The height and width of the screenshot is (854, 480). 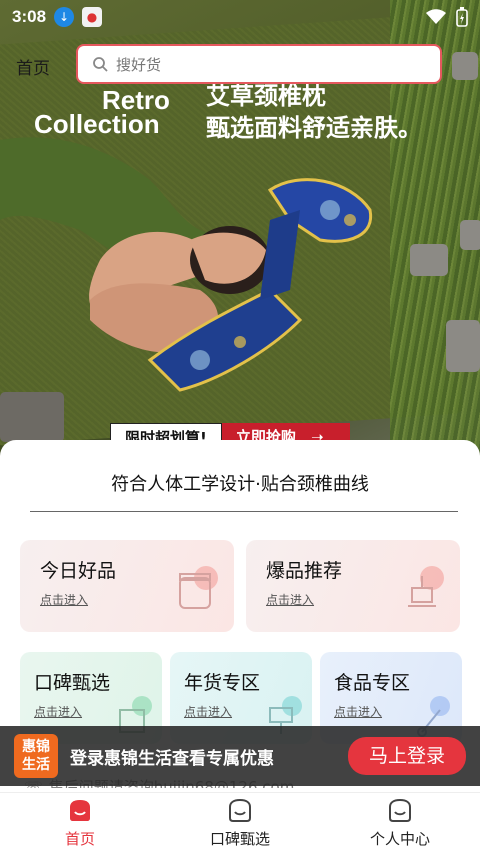 I want to click on tab-label: 口碑甄选, so click(x=239, y=839).